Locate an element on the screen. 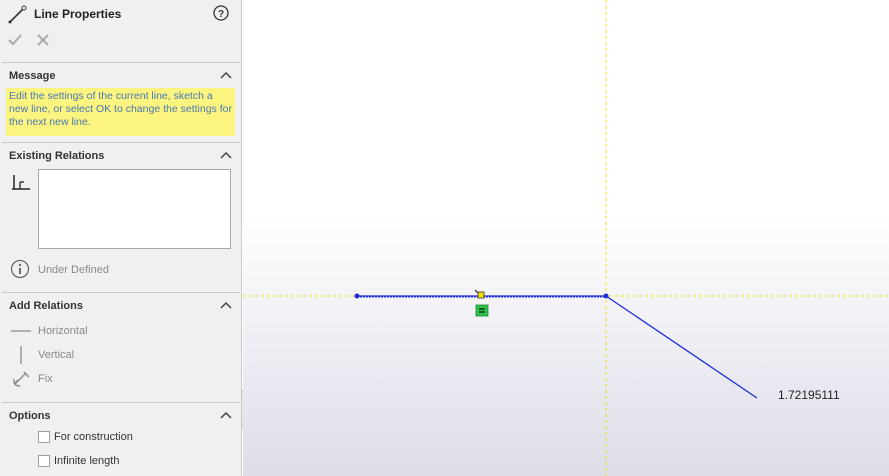 Image resolution: width=889 pixels, height=476 pixels. page-title: Line Properties is located at coordinates (78, 14).